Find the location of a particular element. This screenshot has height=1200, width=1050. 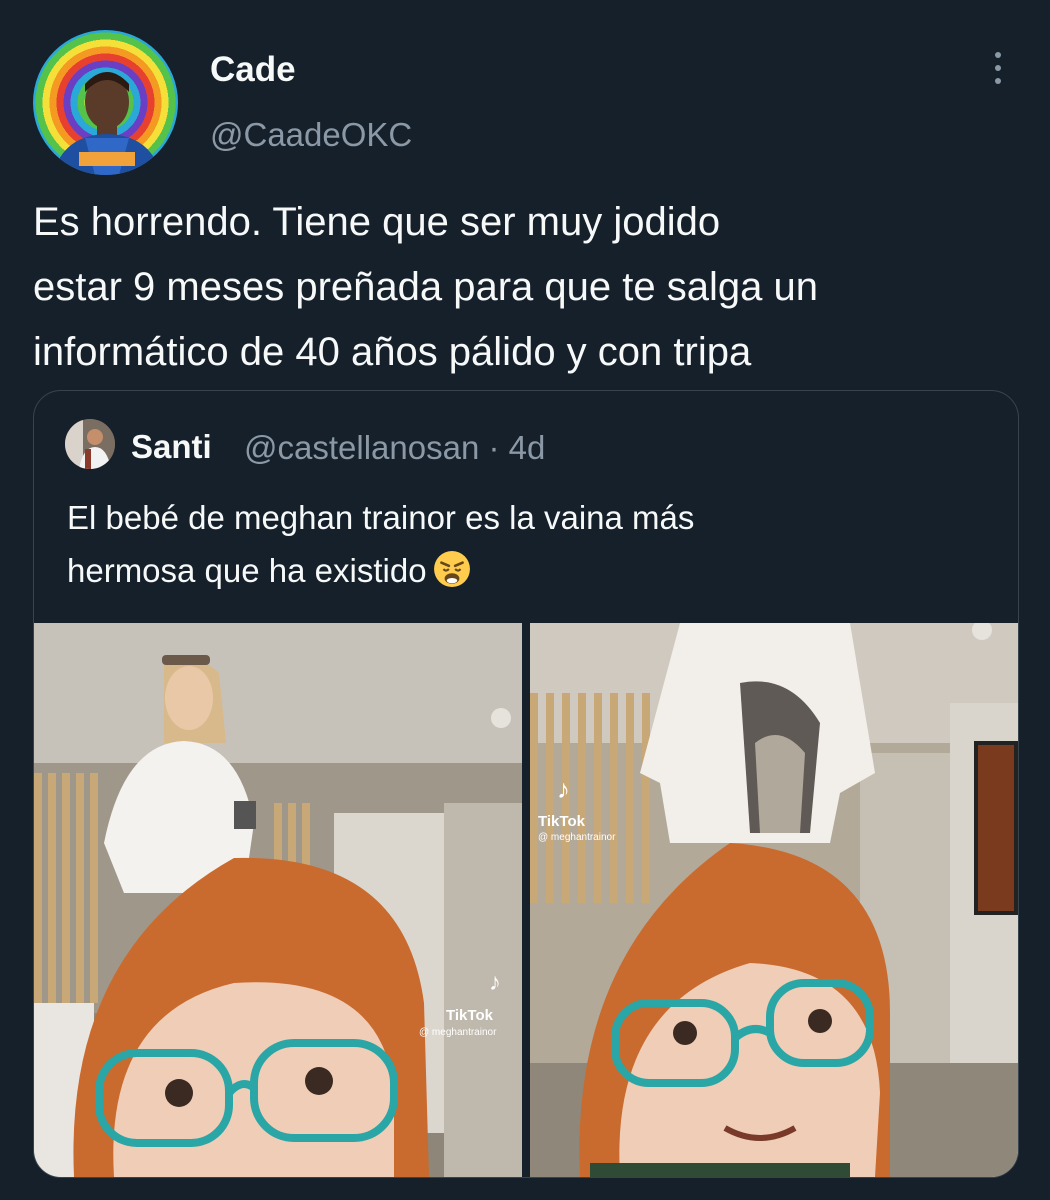

author-handle: @CaadeOKC is located at coordinates (311, 135).